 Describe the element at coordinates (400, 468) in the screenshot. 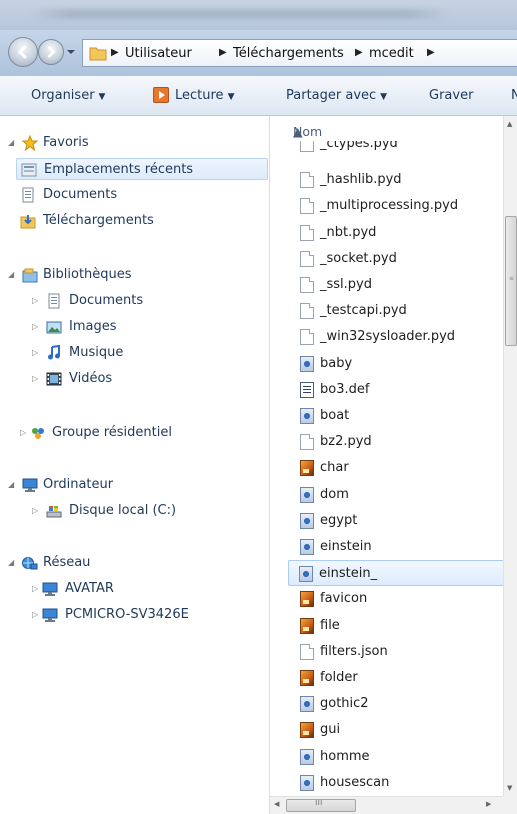

I see `file-row: char` at that location.